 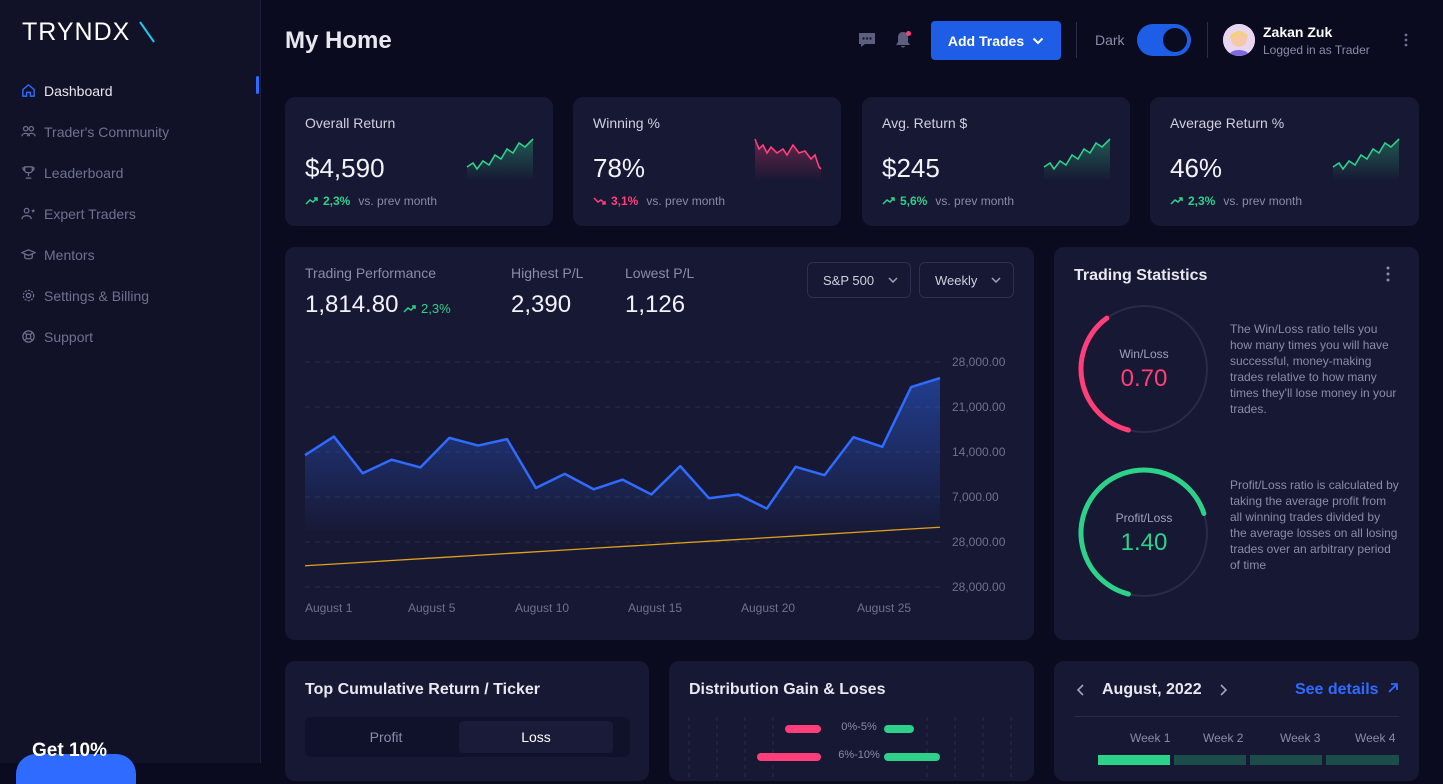 I want to click on area-fill, so click(x=622, y=454).